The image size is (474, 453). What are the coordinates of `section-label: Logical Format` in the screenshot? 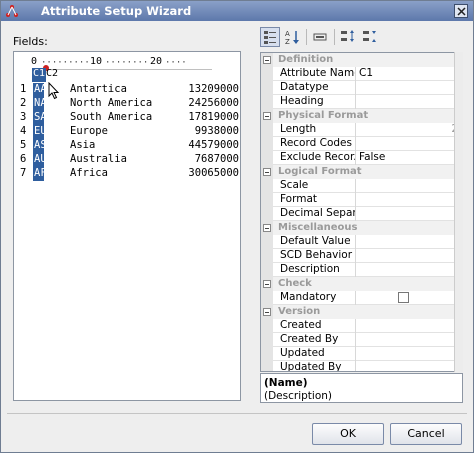 It's located at (320, 171).